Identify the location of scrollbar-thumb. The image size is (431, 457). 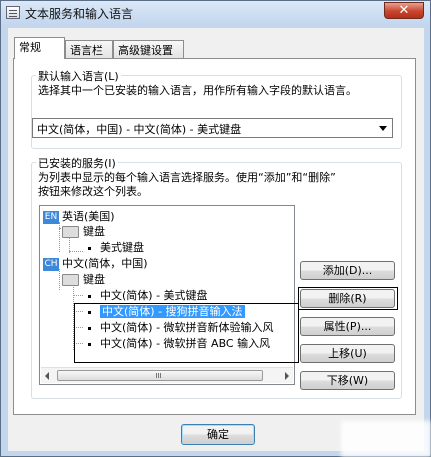
(160, 375).